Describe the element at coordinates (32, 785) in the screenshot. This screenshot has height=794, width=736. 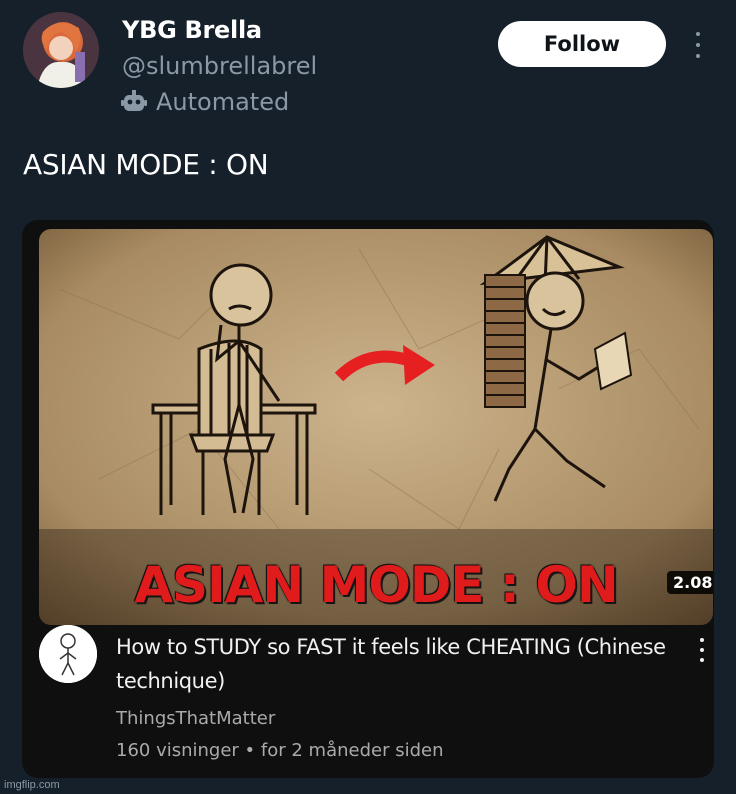
I see `watermark: imgflip.com` at that location.